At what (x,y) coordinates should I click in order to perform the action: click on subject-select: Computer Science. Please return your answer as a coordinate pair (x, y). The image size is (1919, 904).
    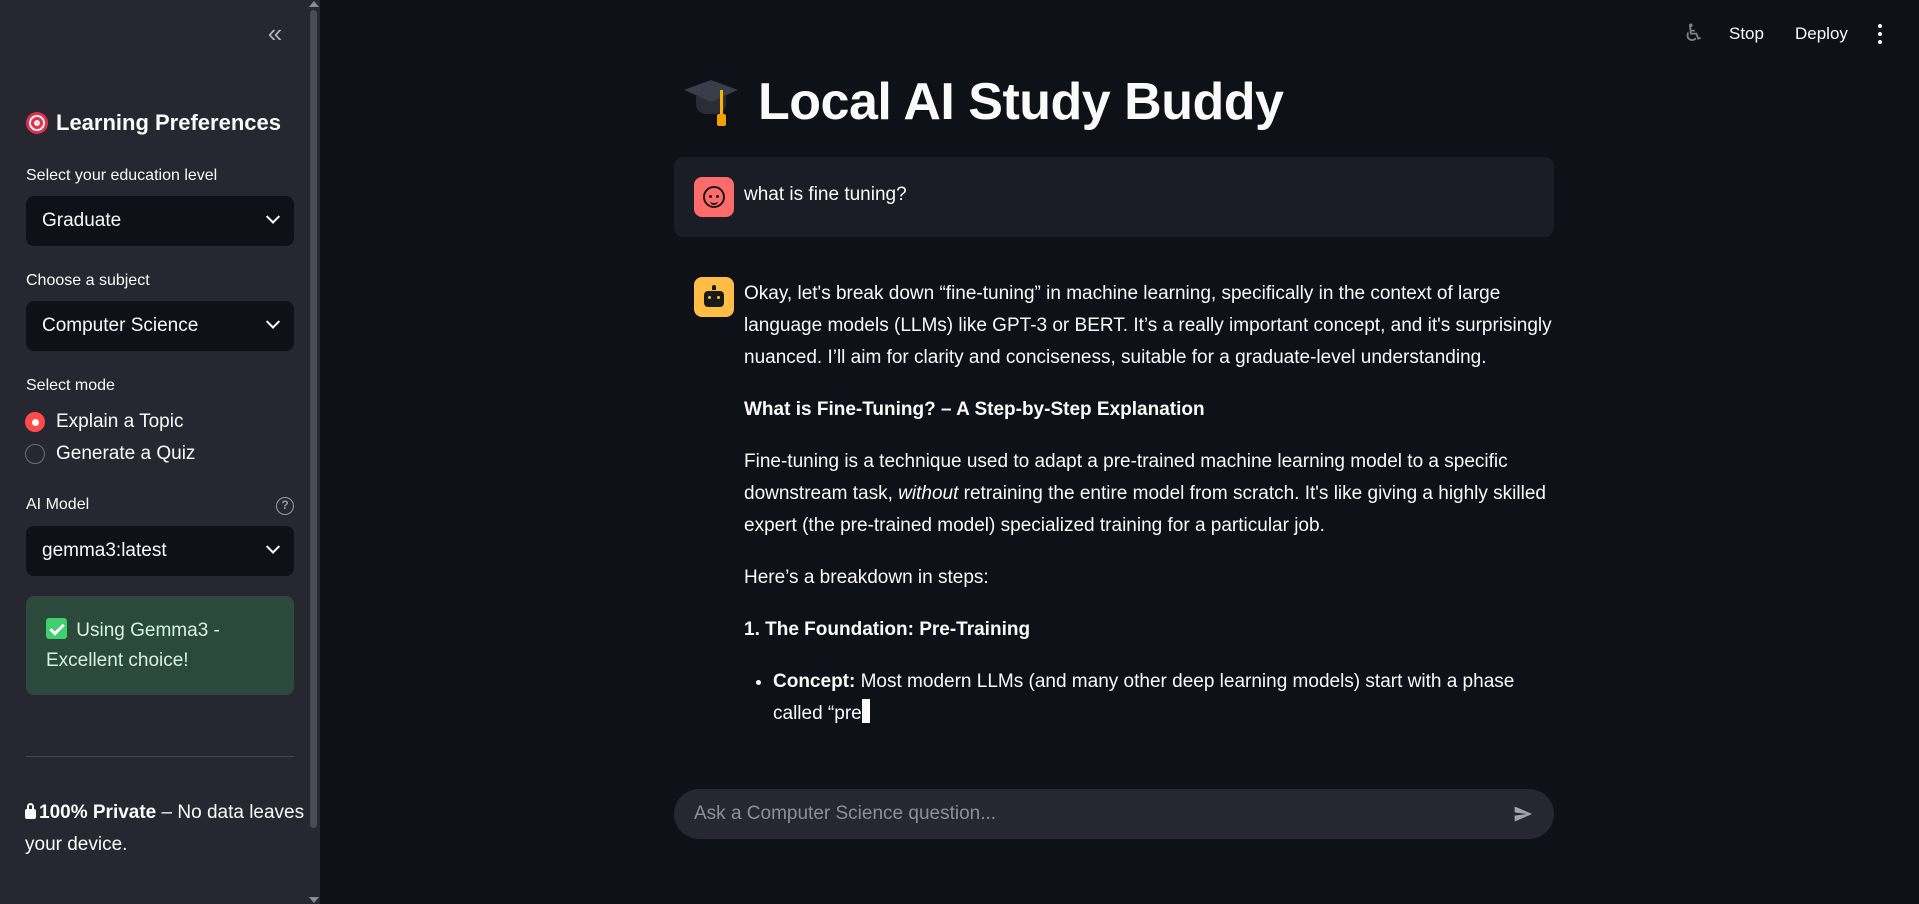
    Looking at the image, I should click on (160, 326).